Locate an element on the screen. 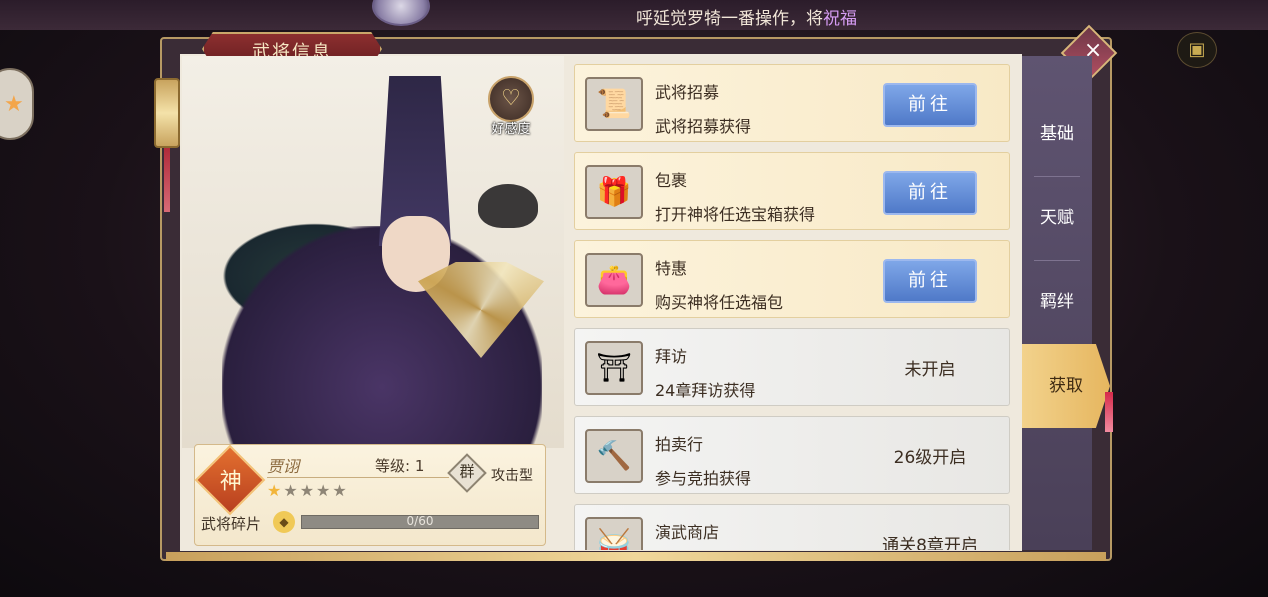 This screenshot has width=1268, height=597. source-name: 特惠 is located at coordinates (671, 268).